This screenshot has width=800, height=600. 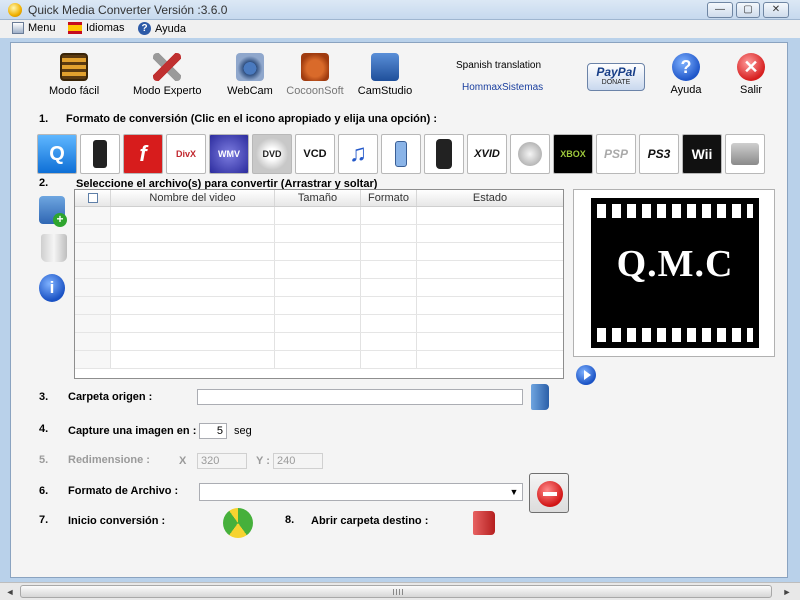 What do you see at coordinates (10, 592) in the screenshot?
I see `scroll-left-arrow: ◄` at bounding box center [10, 592].